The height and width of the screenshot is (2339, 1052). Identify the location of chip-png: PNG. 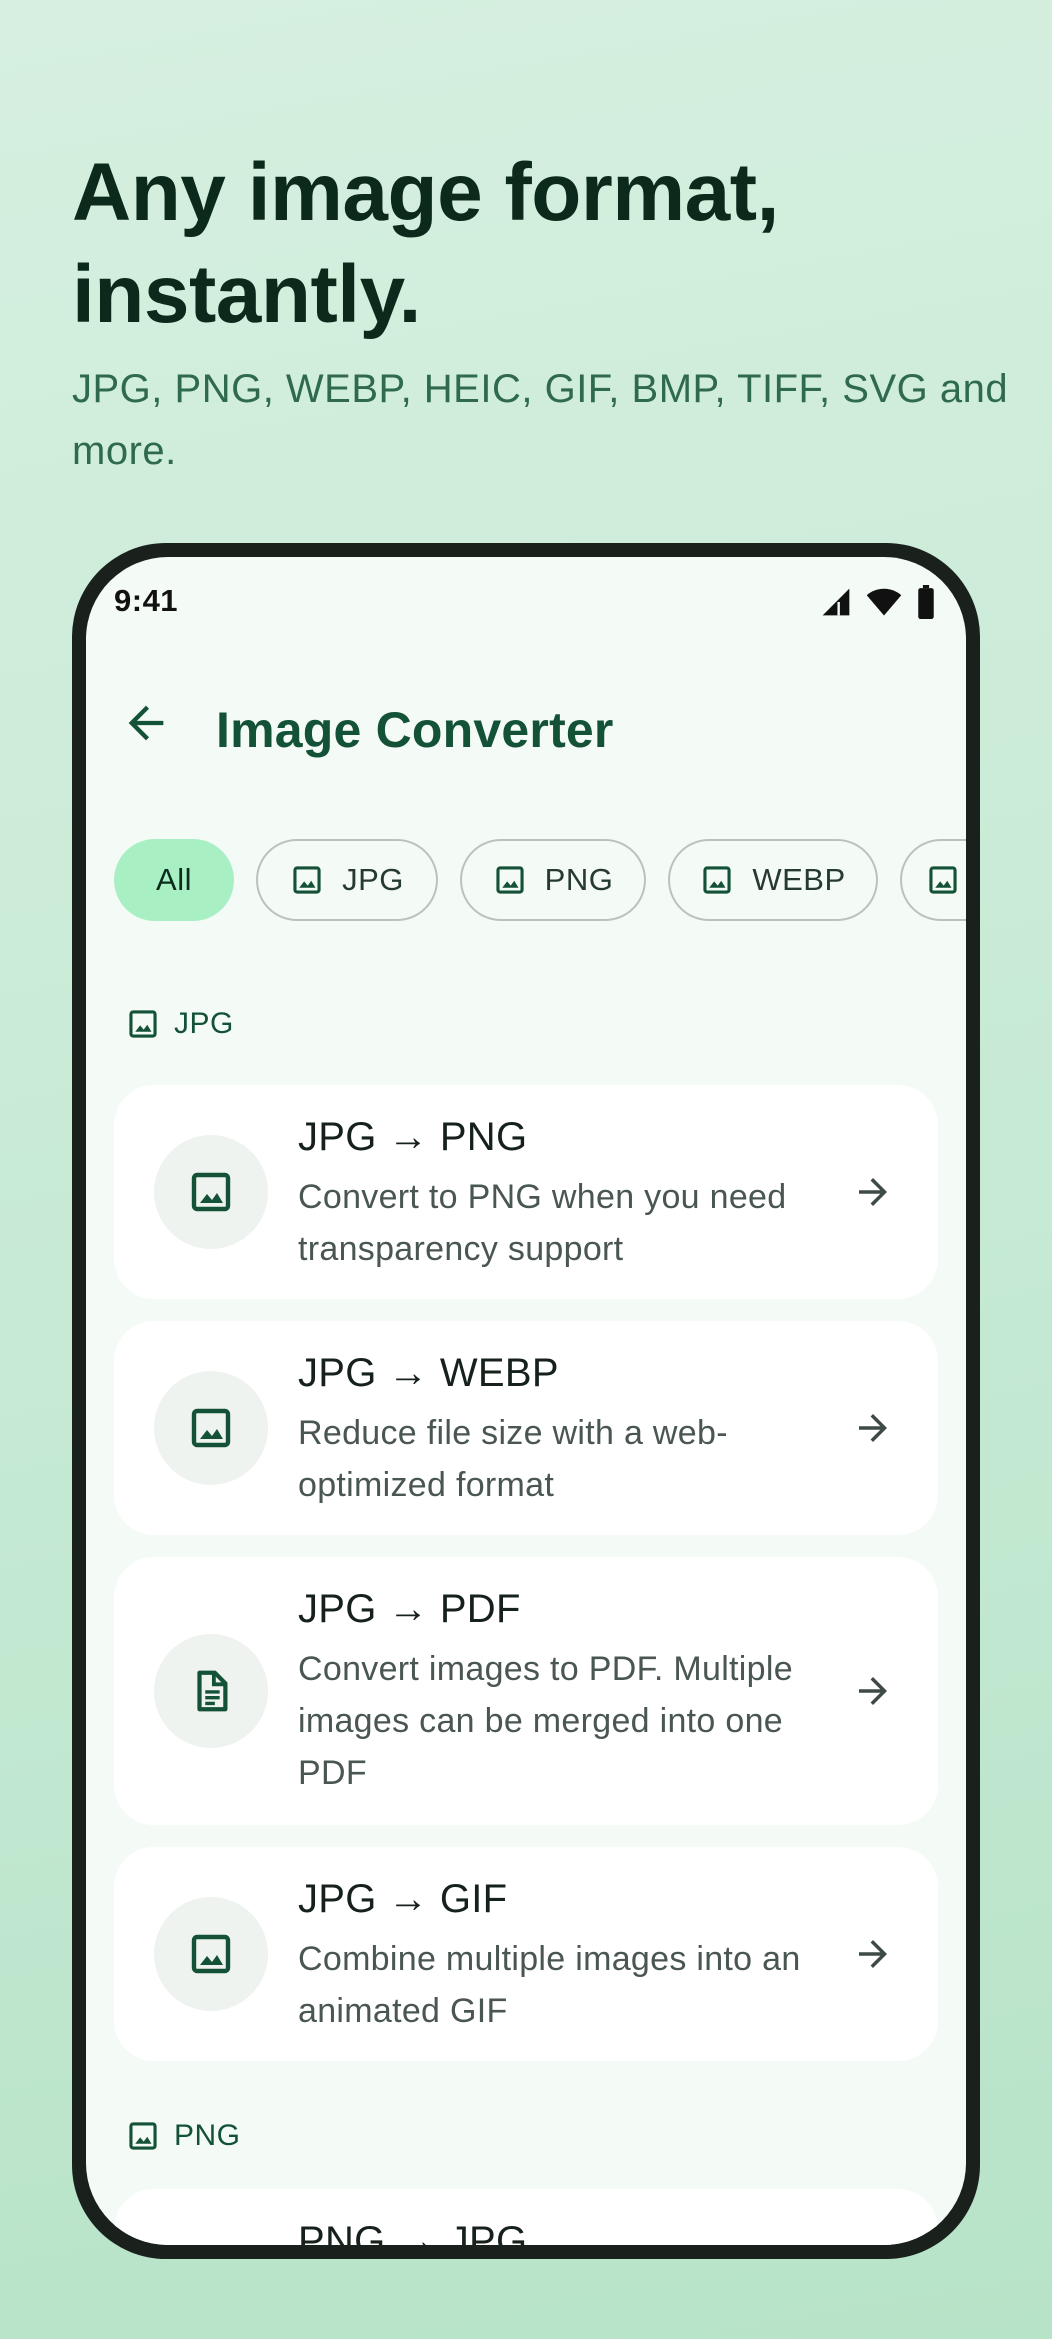
(553, 880).